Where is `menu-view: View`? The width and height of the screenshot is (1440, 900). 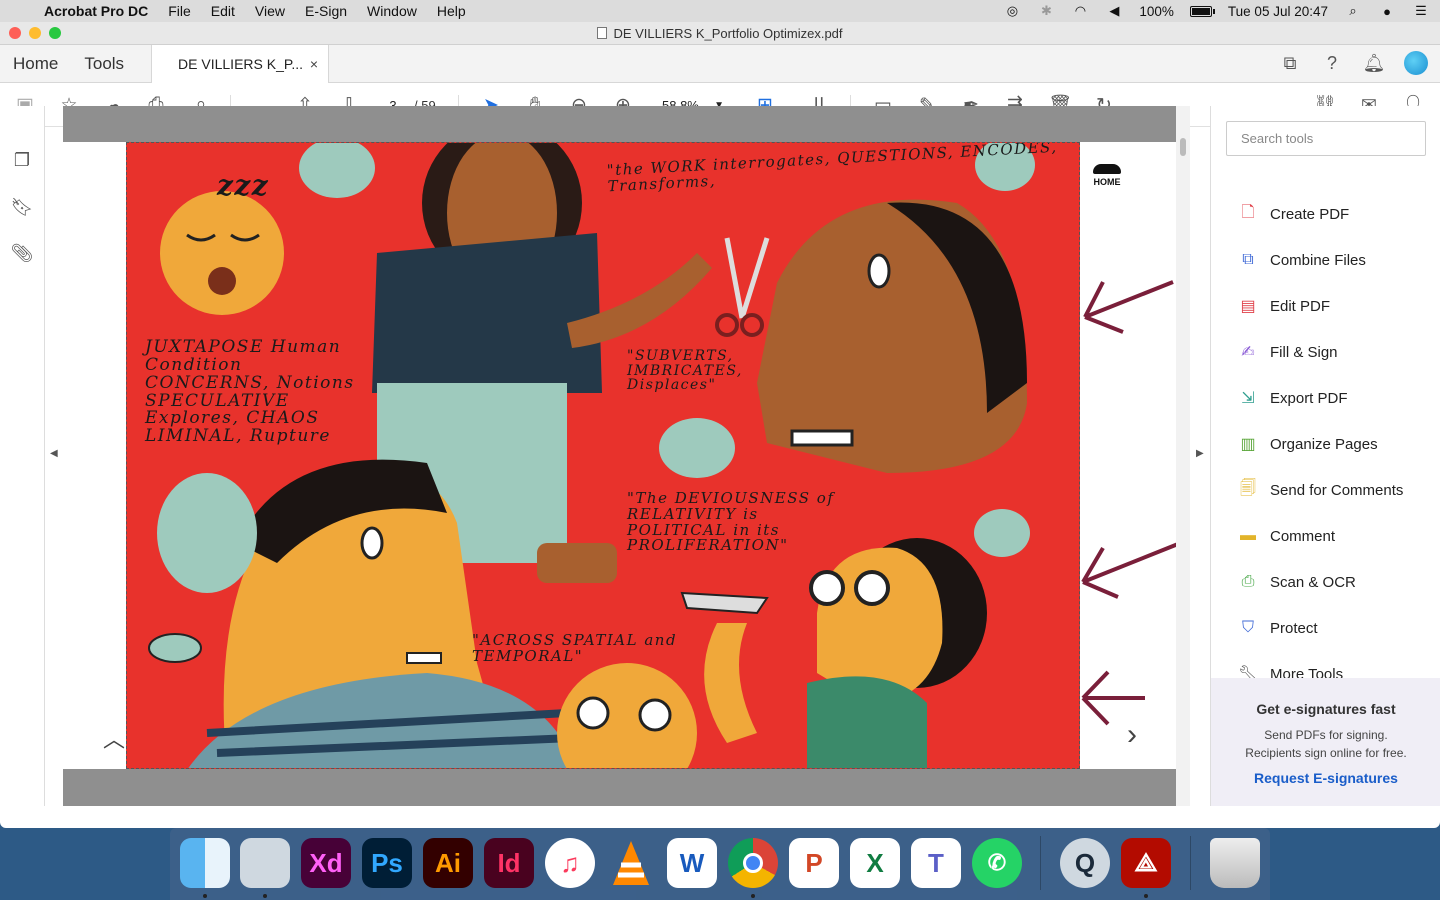 menu-view: View is located at coordinates (270, 11).